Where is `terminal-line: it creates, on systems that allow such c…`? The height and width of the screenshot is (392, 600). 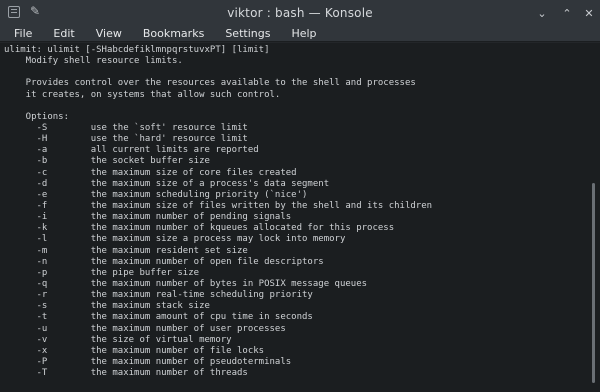 terminal-line: it creates, on systems that allow such c… is located at coordinates (142, 94).